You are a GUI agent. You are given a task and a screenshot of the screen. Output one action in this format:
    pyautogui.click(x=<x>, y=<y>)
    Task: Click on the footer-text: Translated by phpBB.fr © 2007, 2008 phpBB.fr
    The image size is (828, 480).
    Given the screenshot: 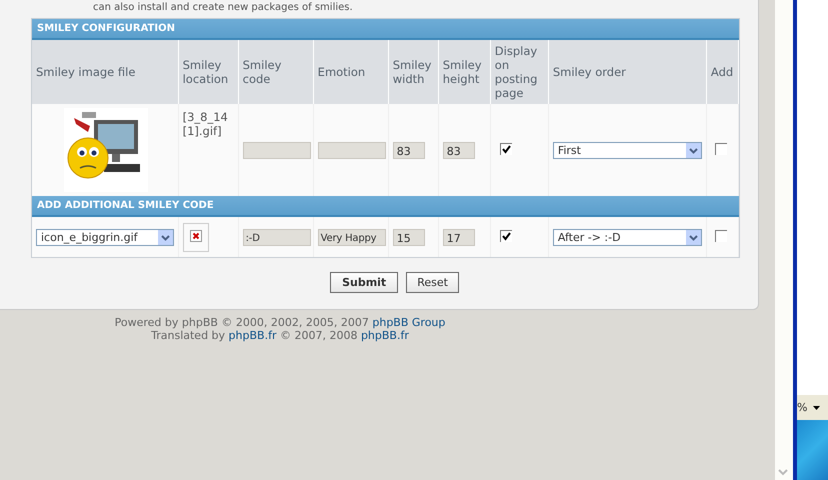 What is the action you would take?
    pyautogui.click(x=280, y=335)
    